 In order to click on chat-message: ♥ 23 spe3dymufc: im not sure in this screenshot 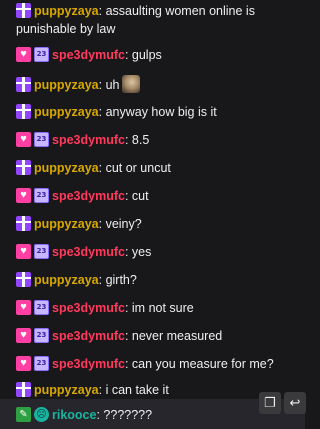, I will do `click(157, 308)`.